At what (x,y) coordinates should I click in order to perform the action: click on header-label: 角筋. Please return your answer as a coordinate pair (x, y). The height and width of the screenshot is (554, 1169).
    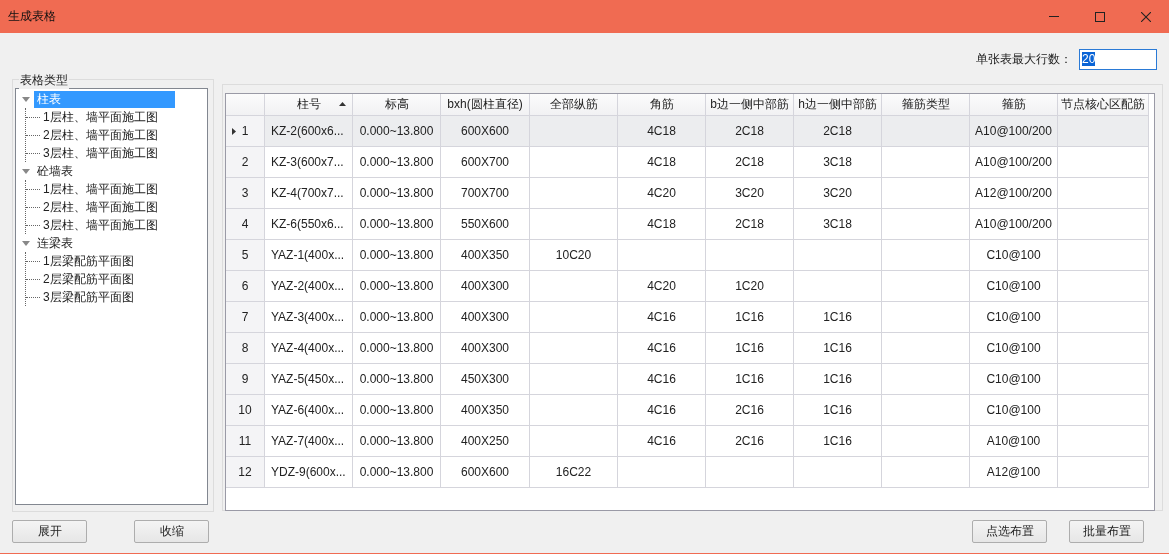
    Looking at the image, I should click on (661, 104).